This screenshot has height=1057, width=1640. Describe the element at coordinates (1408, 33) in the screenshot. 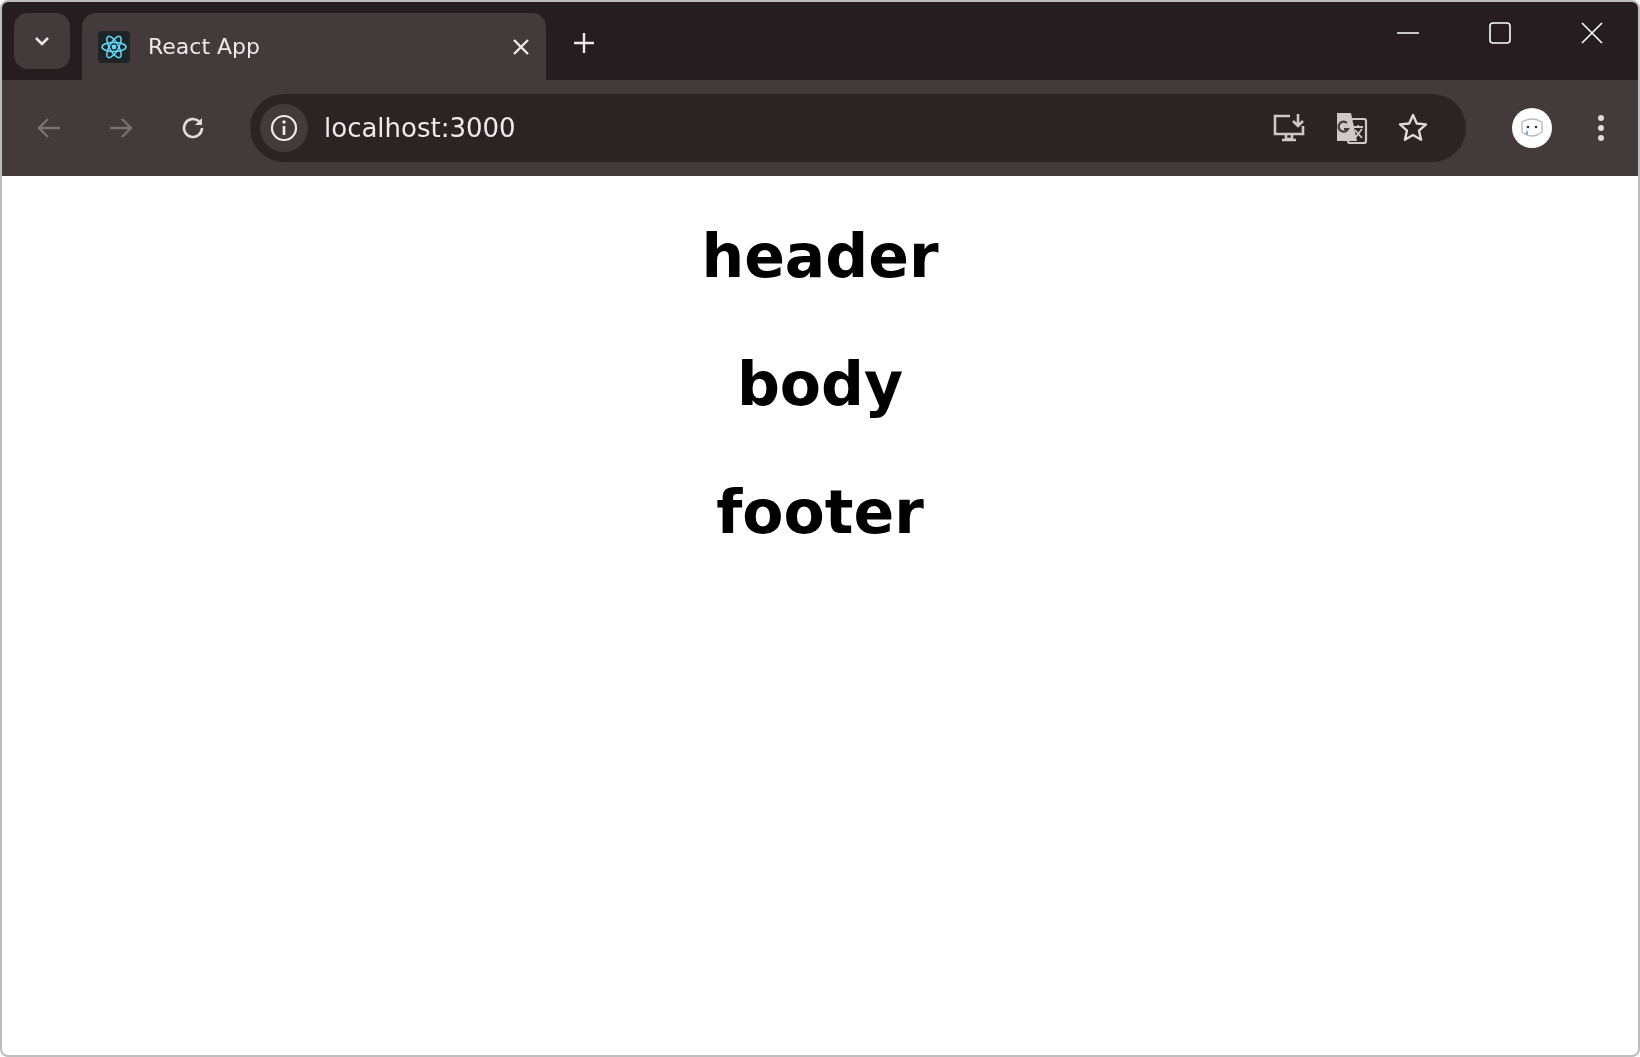

I see `minimize-icon` at that location.